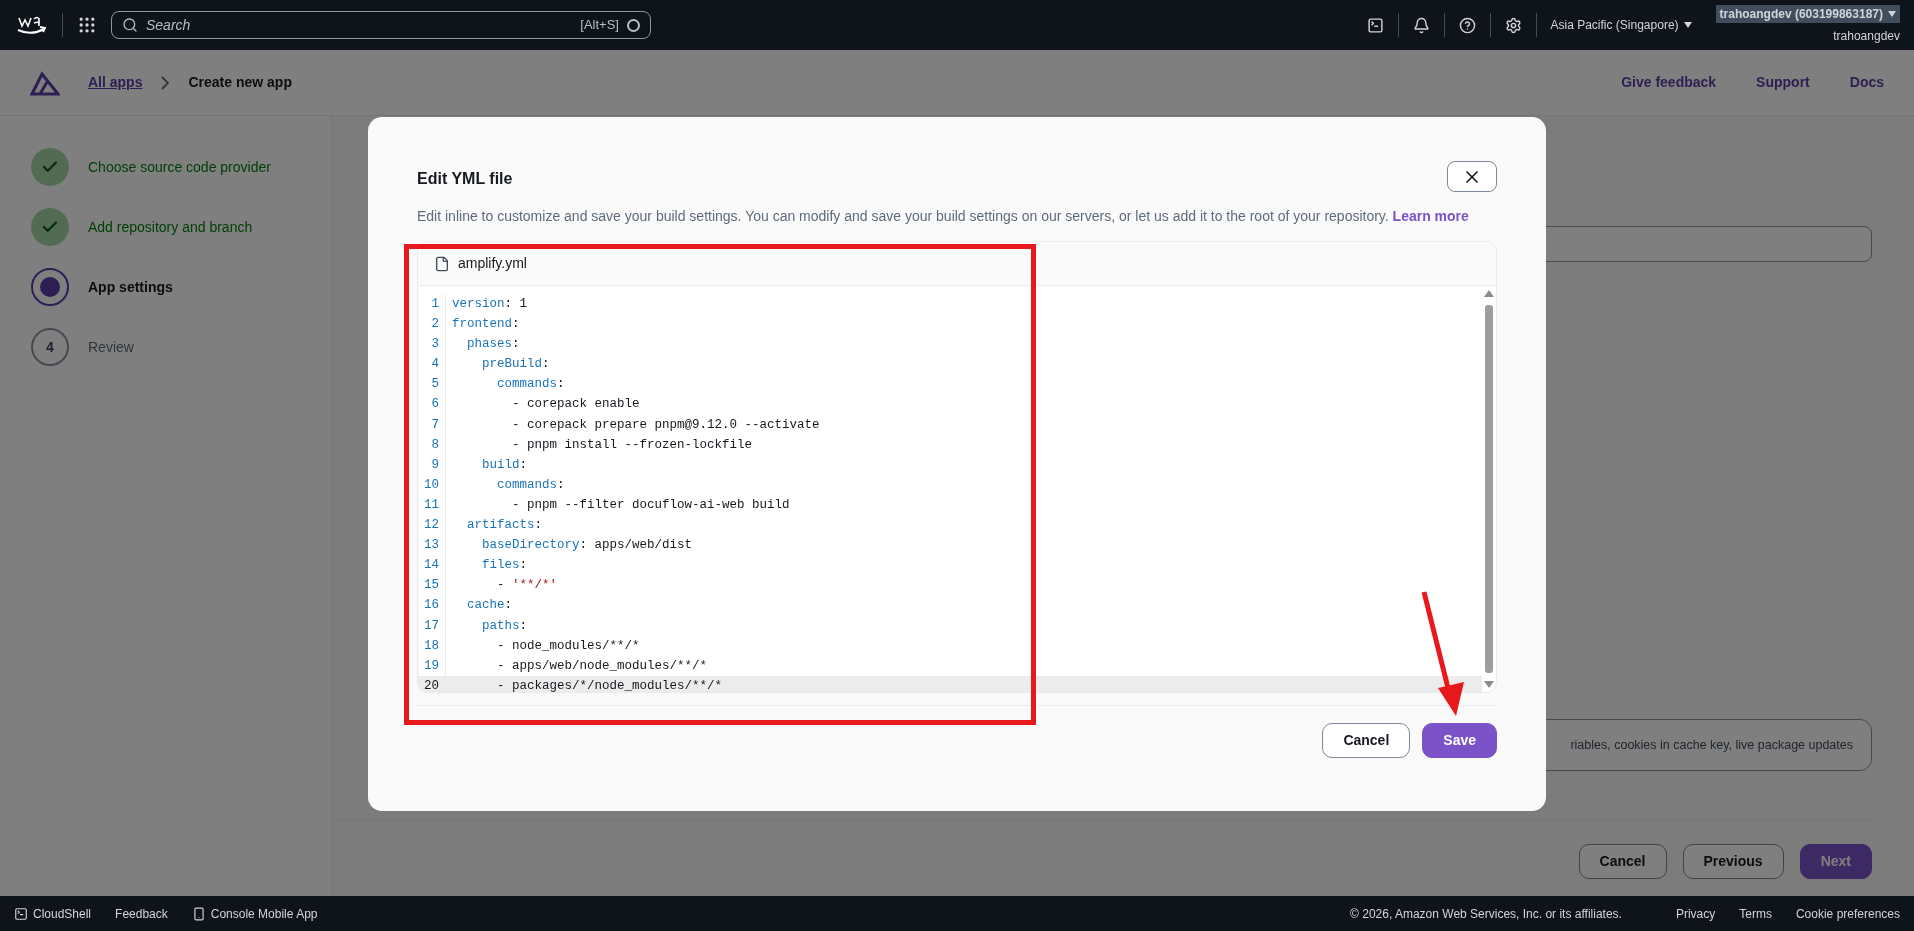 This screenshot has width=1914, height=931. I want to click on line-number: 17, so click(432, 625).